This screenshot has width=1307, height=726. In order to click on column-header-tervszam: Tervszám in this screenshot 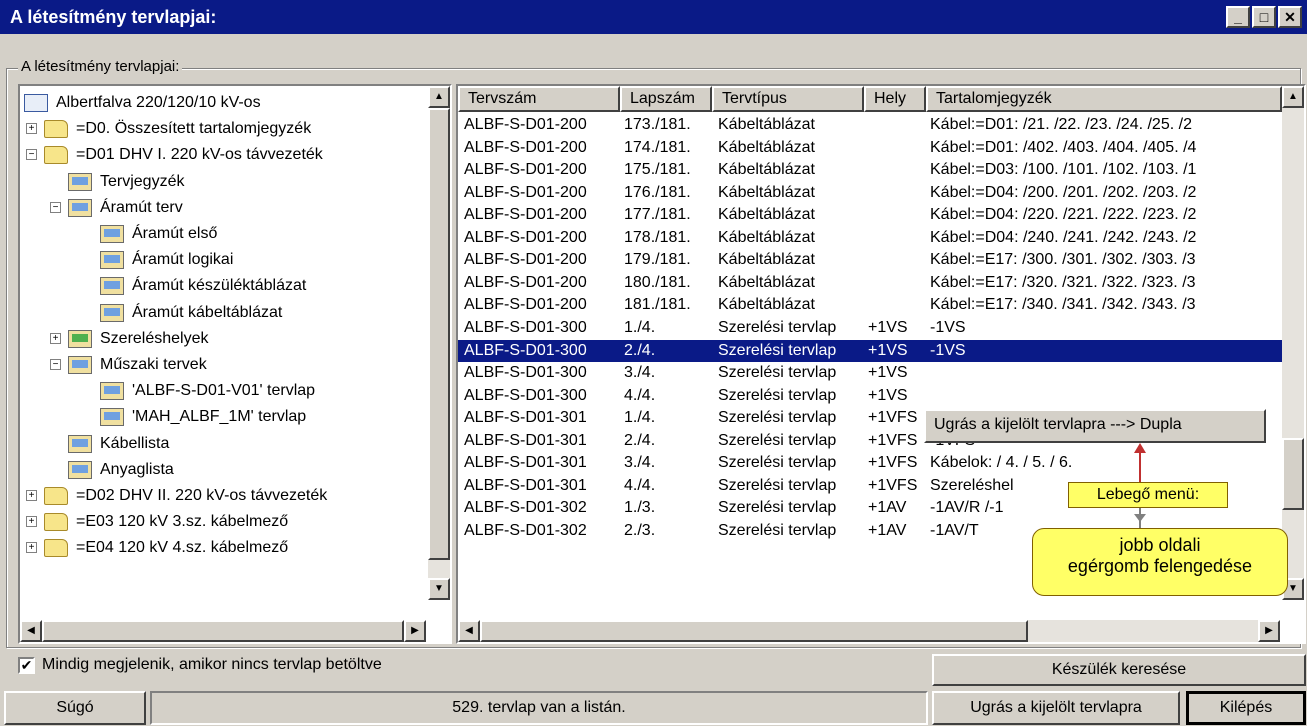, I will do `click(539, 99)`.